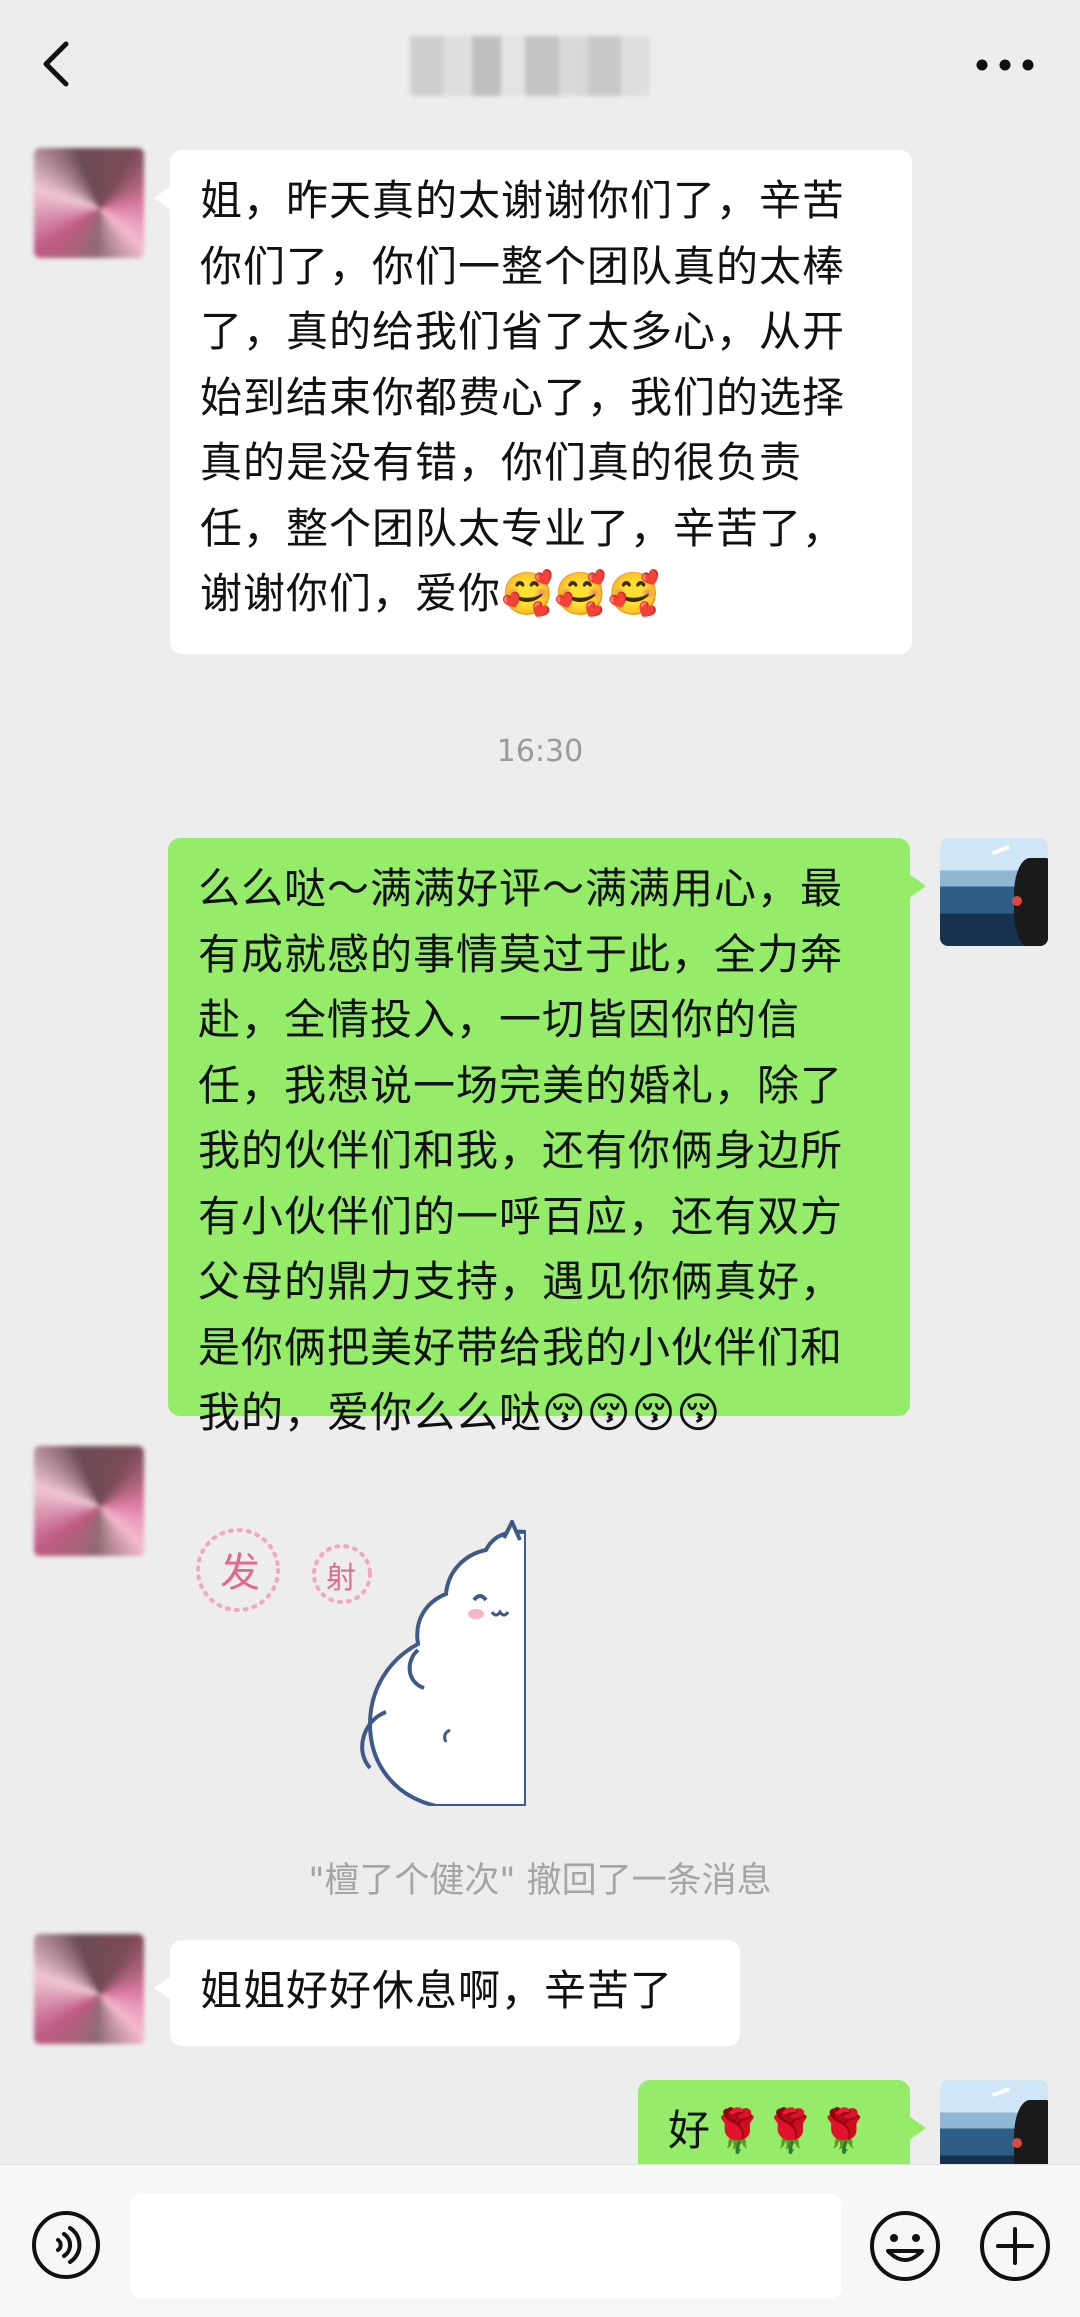  I want to click on message-text: 姐姐好好休息啊，辛苦了, so click(437, 1990).